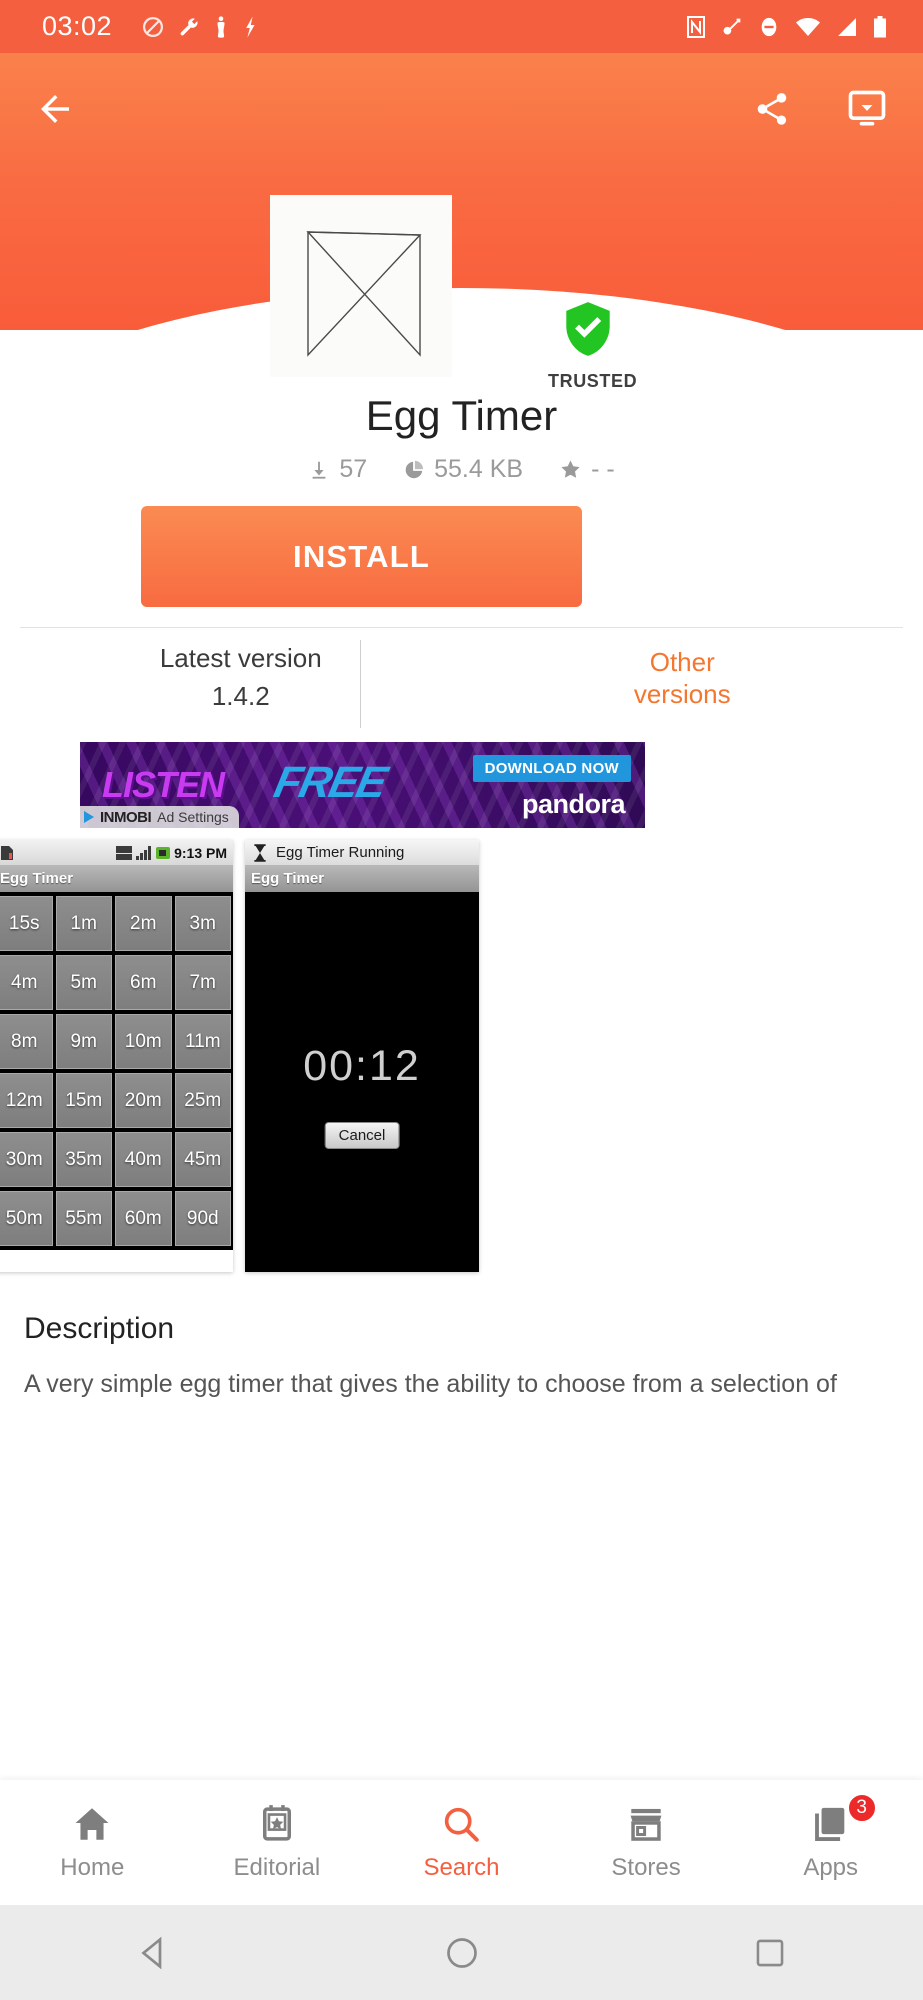  I want to click on trusted-label: TRUSTED, so click(593, 381).